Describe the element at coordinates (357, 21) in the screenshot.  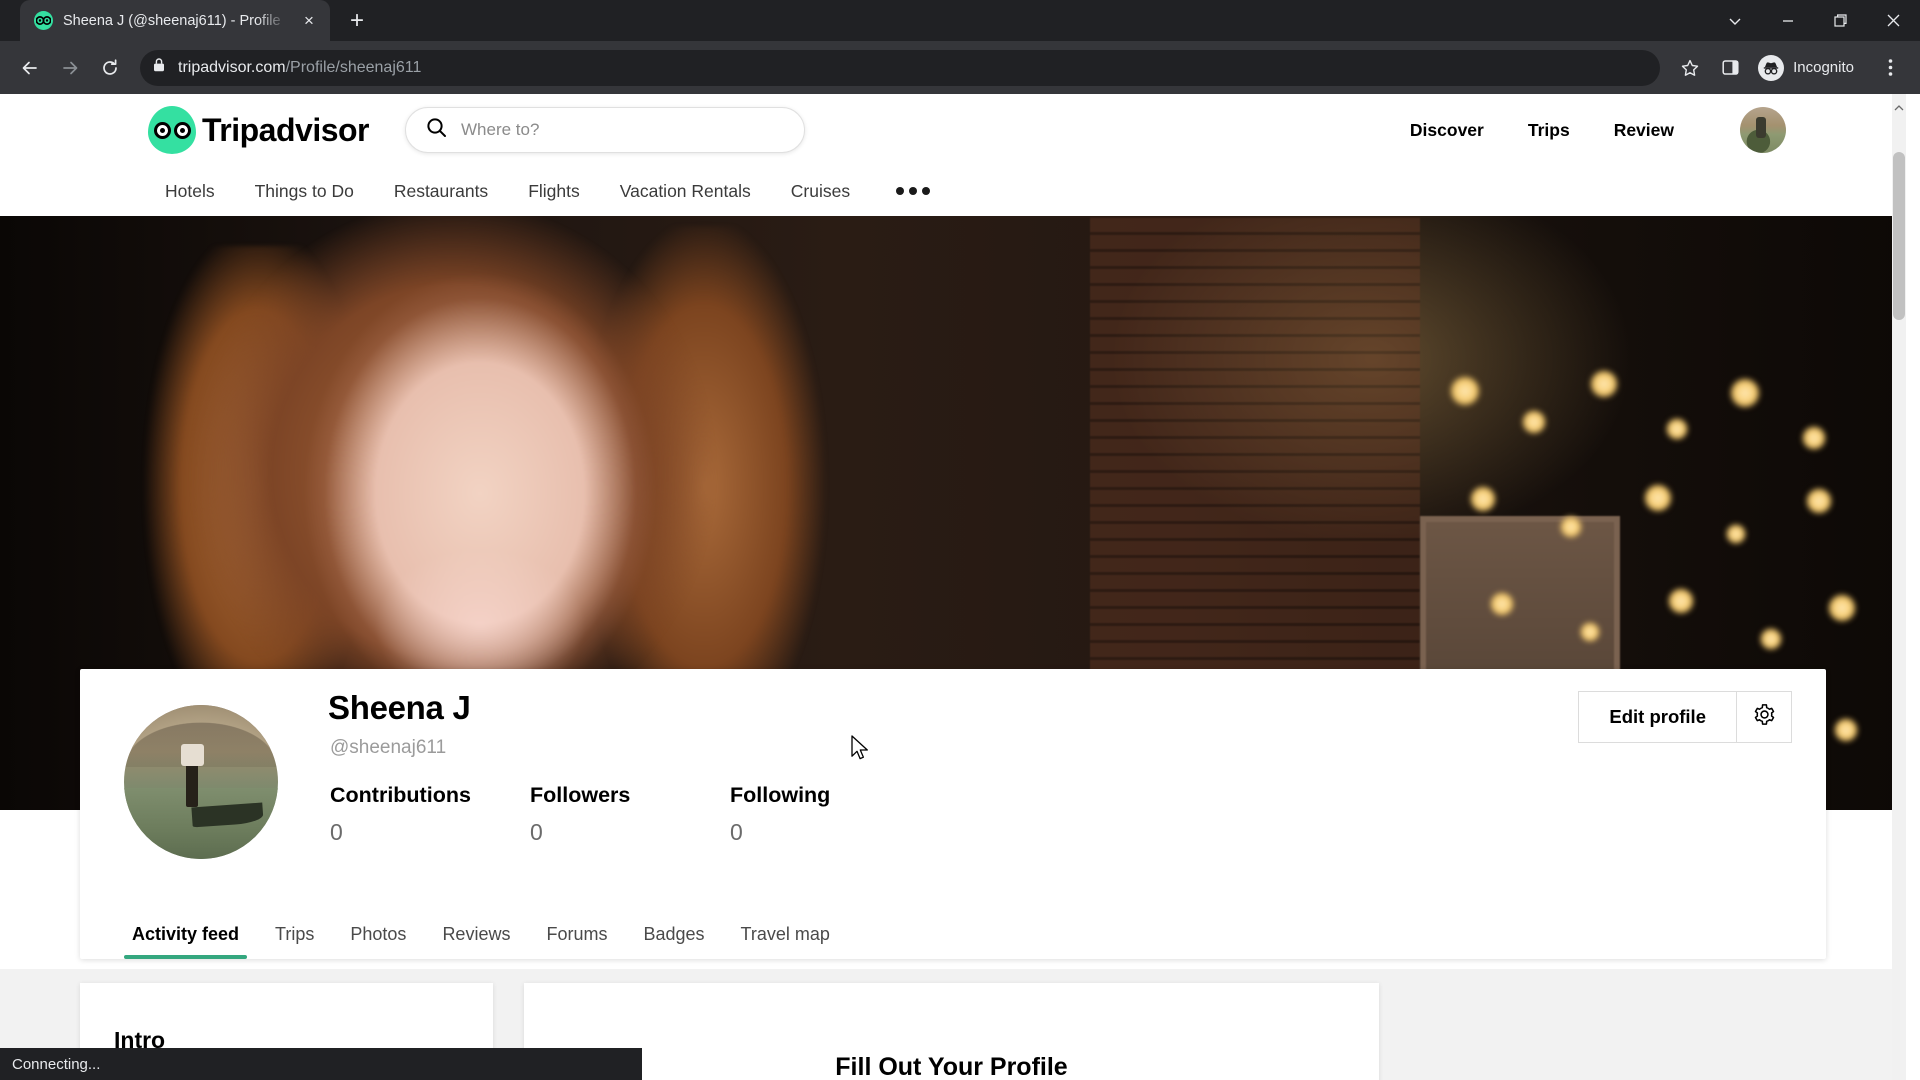
I see `new-tab-button: +` at that location.